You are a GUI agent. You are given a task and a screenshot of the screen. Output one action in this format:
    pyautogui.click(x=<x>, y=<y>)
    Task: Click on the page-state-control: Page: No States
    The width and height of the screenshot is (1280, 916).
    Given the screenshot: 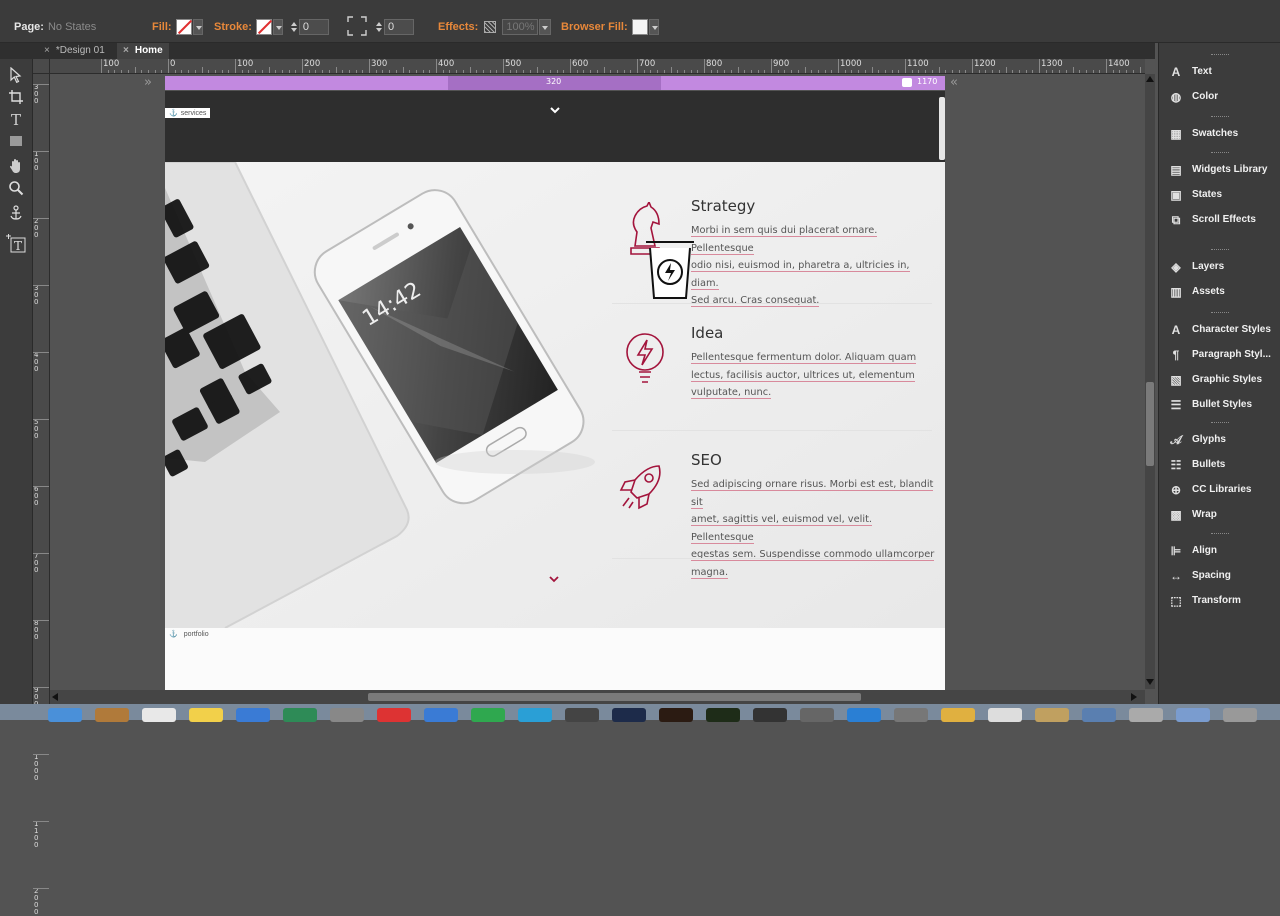 What is the action you would take?
    pyautogui.click(x=55, y=27)
    